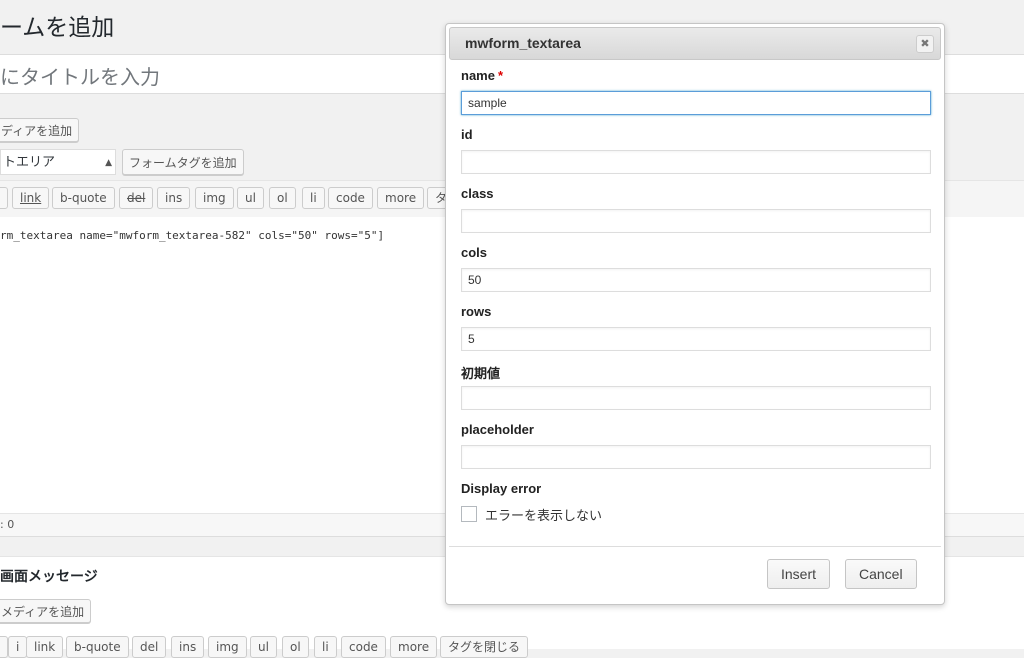  Describe the element at coordinates (136, 198) in the screenshot. I see `quicktag-del-button: del` at that location.